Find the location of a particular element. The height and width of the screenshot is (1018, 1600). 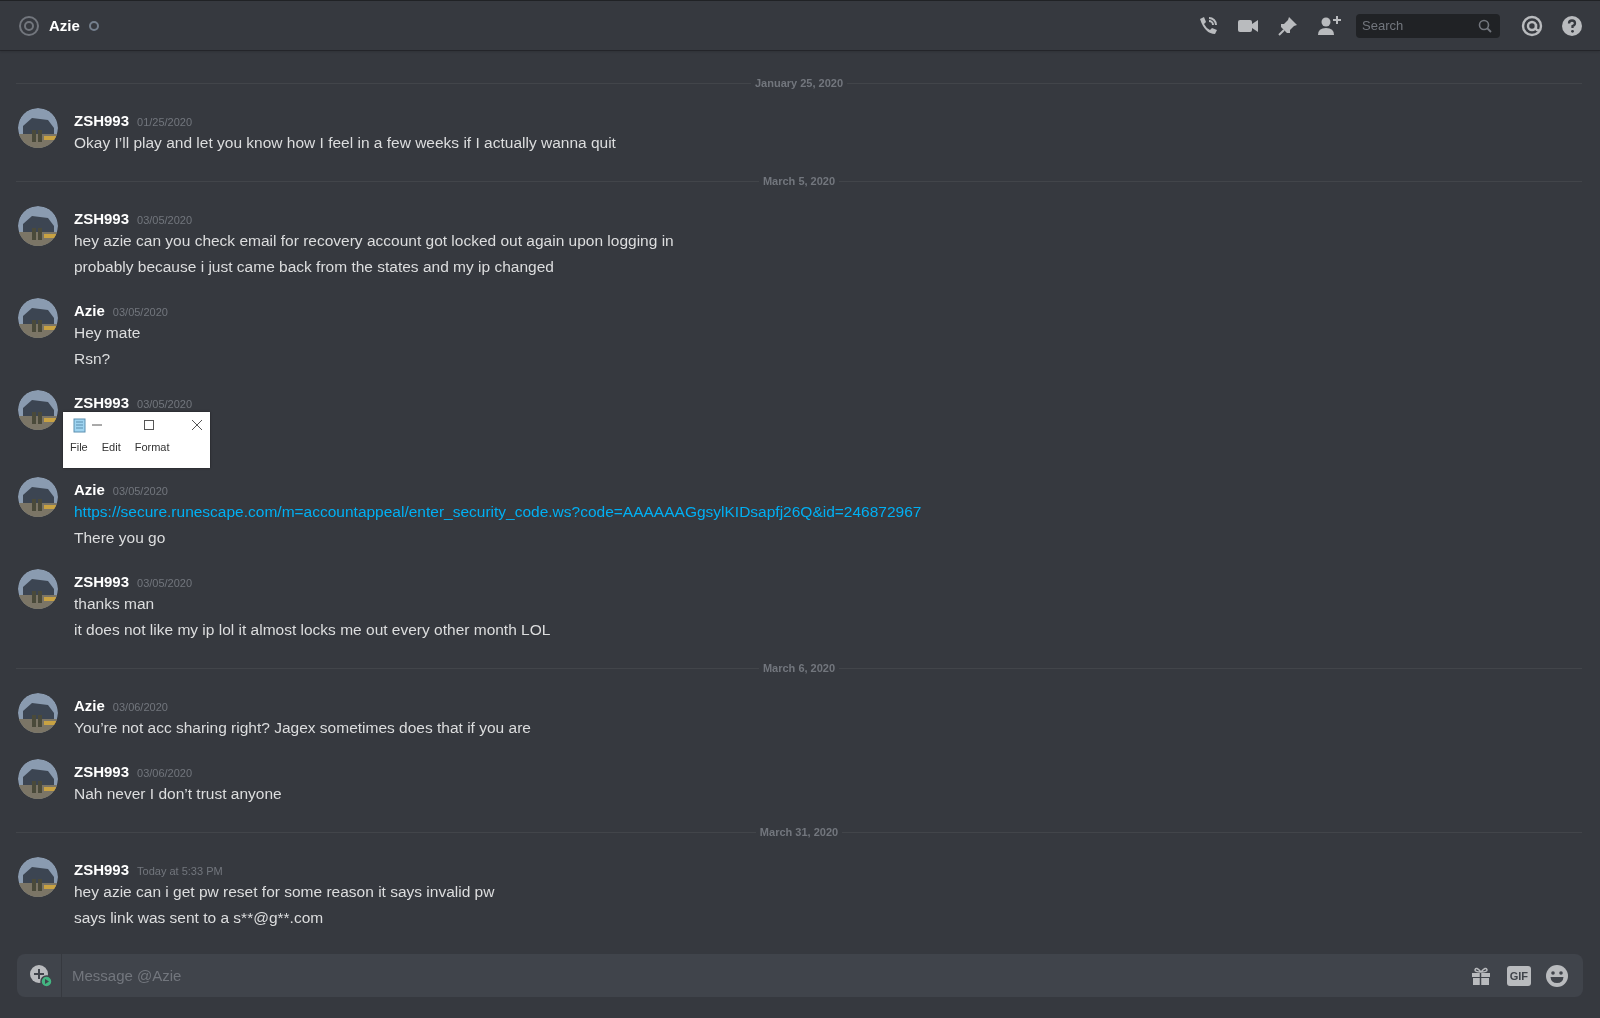

upload-icon is located at coordinates (41, 975).